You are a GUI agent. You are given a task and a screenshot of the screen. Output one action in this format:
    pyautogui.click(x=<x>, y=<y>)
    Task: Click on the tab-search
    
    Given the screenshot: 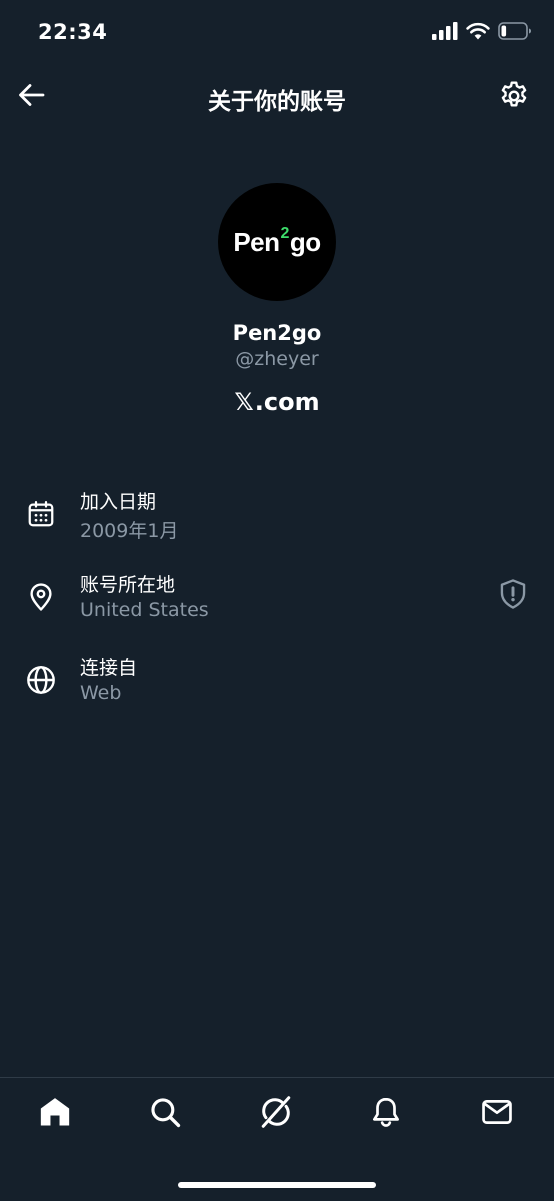 What is the action you would take?
    pyautogui.click(x=165, y=1114)
    